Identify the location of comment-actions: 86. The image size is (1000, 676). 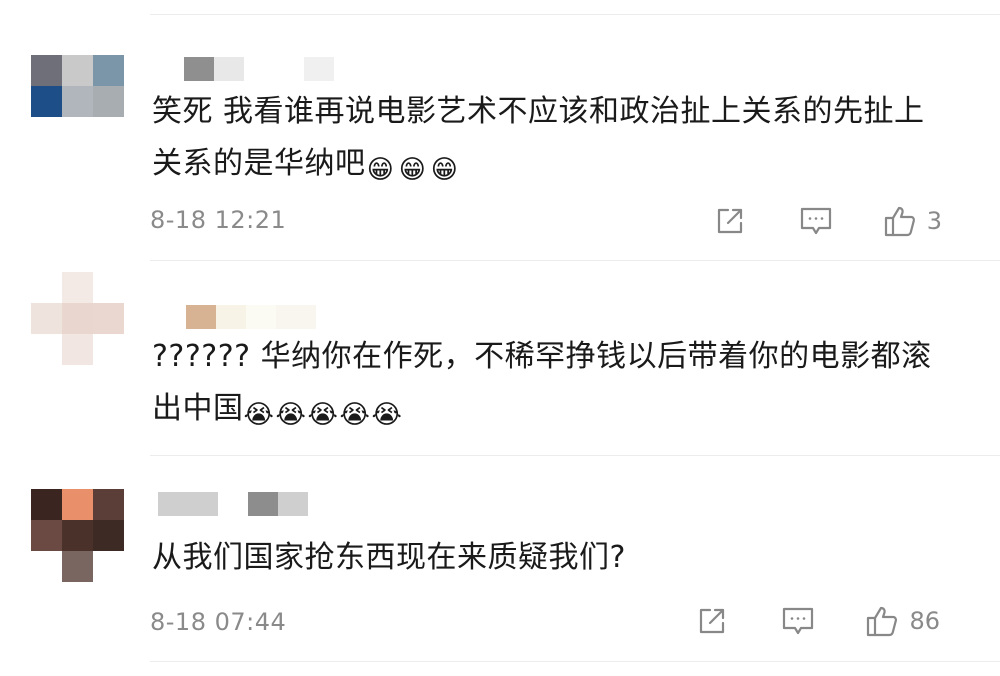
(817, 621).